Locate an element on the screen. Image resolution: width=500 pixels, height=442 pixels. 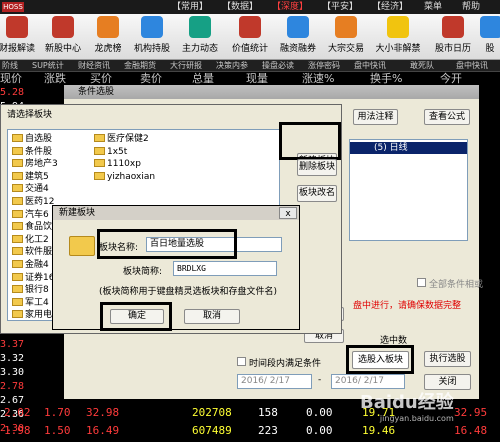
block-short-name-input: BRDLXG is located at coordinates (225, 268).